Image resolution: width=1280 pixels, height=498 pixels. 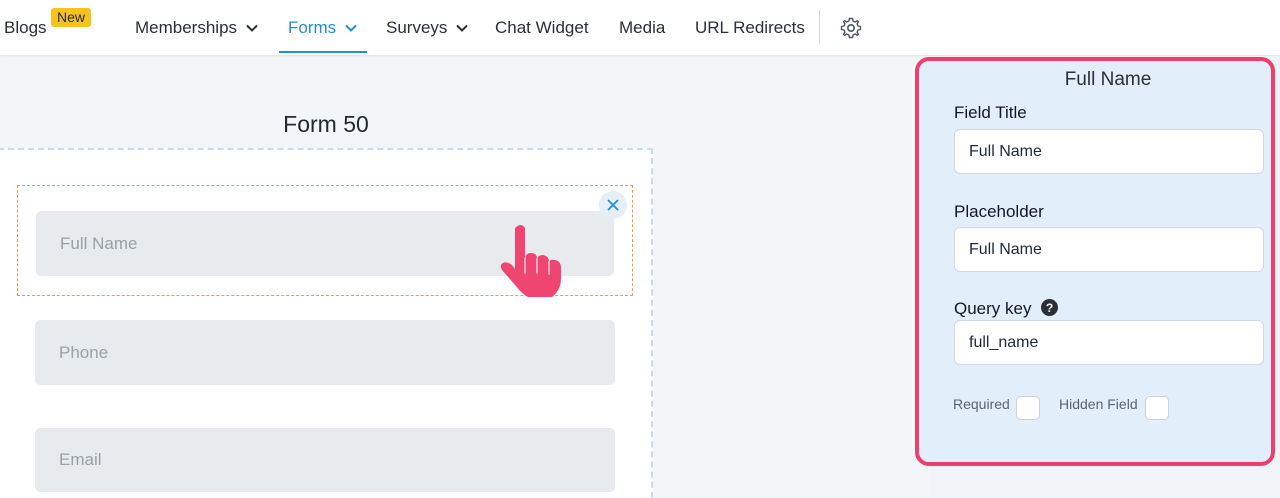 I want to click on query-key-input, so click(x=1109, y=342).